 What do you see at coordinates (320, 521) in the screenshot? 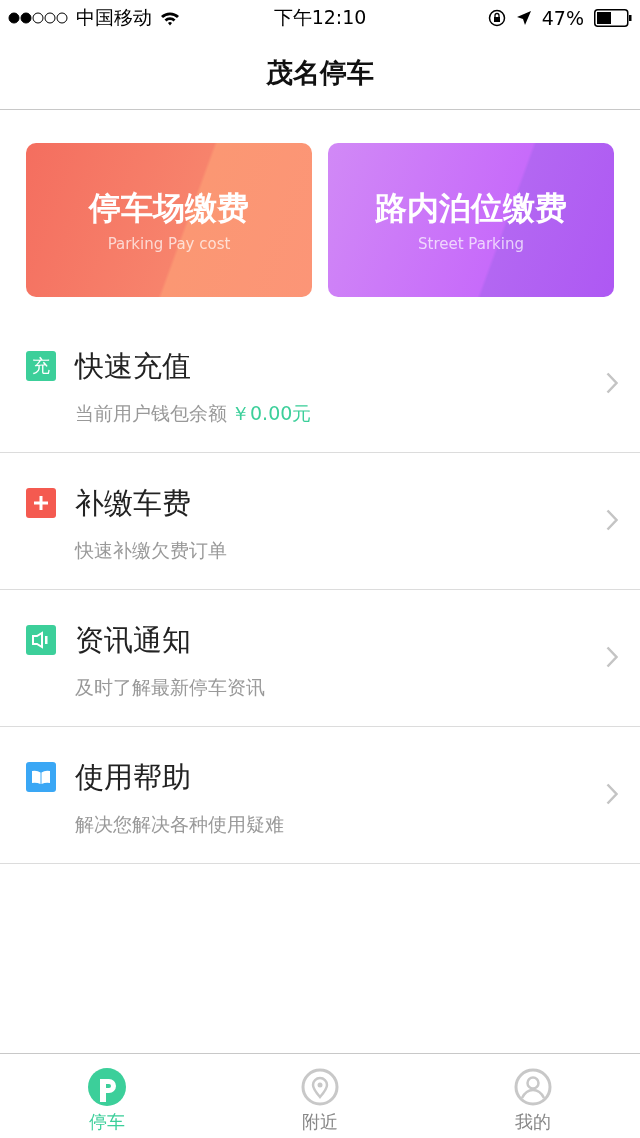
I see `menu-row: 补缴车费 快速补缴欠费订单` at bounding box center [320, 521].